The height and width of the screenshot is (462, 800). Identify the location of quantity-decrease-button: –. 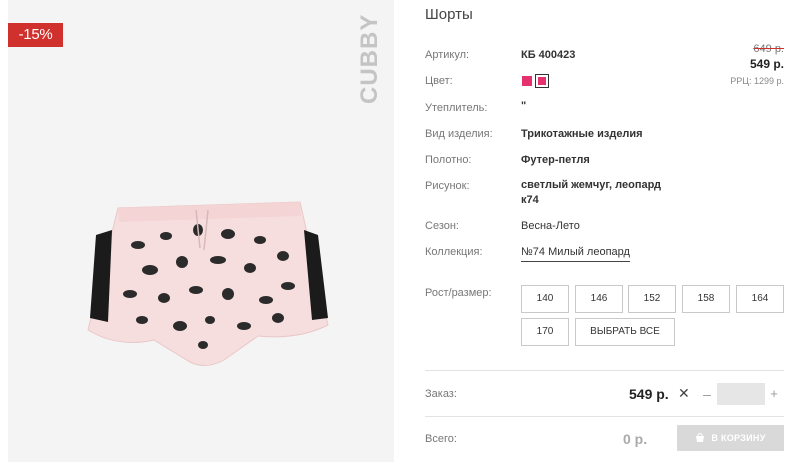
(707, 394).